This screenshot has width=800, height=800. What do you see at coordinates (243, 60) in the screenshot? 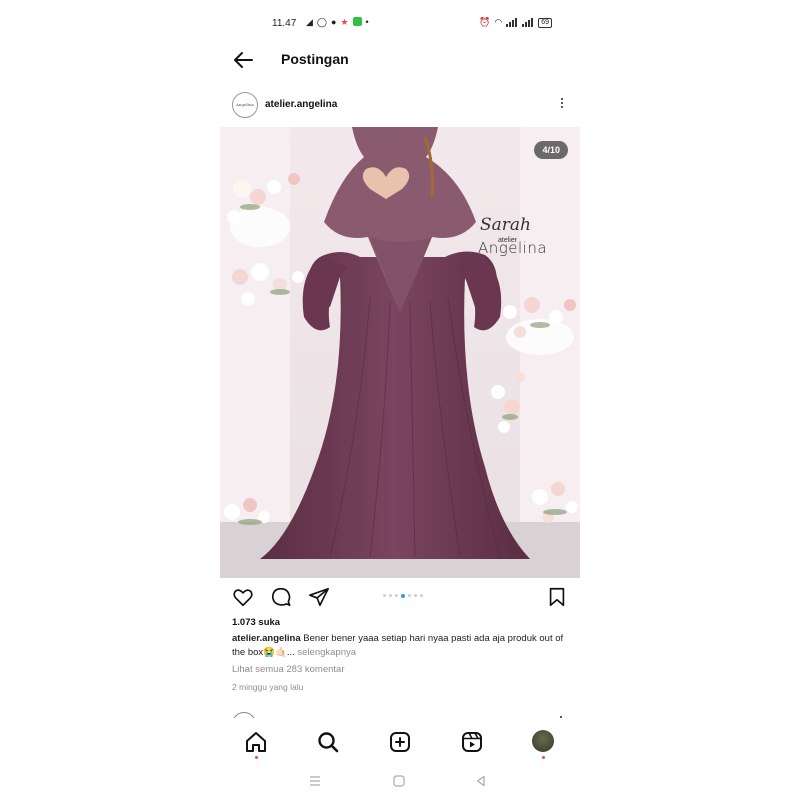
I see `back-arrow-icon` at bounding box center [243, 60].